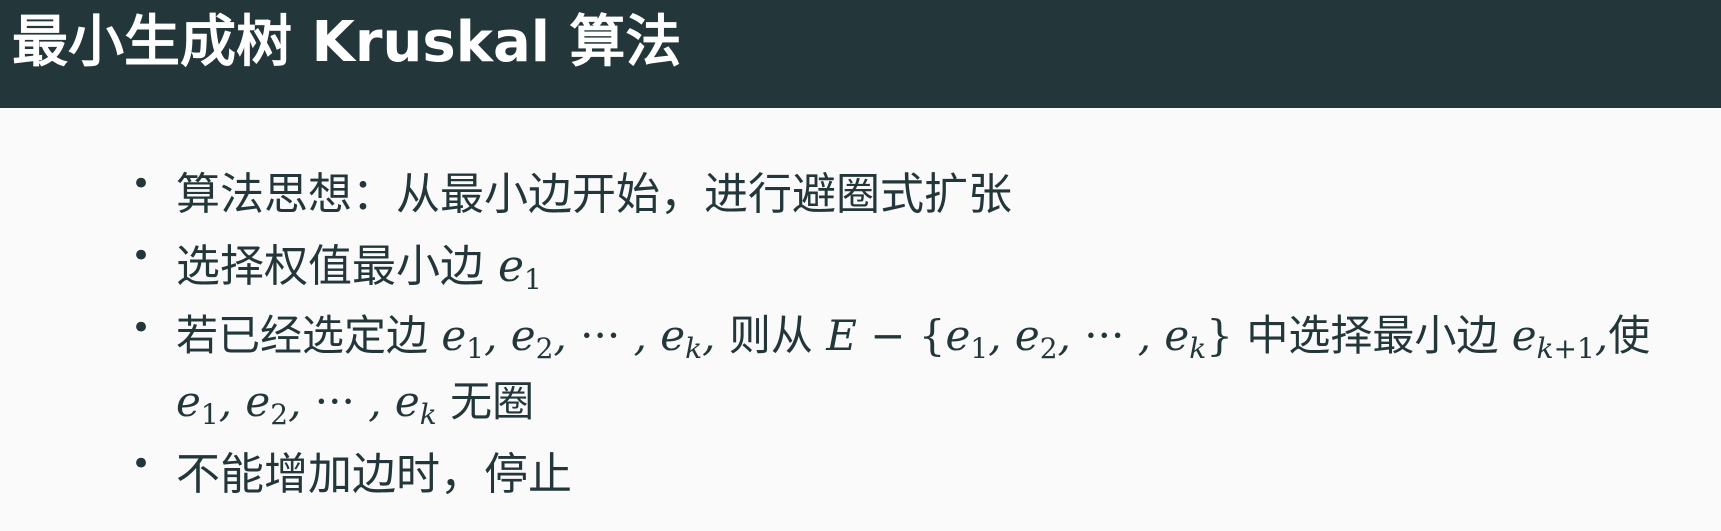 Image resolution: width=1721 pixels, height=531 pixels. Describe the element at coordinates (306, 404) in the screenshot. I see `math-edge-sequence: e1, e2, ··· , ek` at that location.